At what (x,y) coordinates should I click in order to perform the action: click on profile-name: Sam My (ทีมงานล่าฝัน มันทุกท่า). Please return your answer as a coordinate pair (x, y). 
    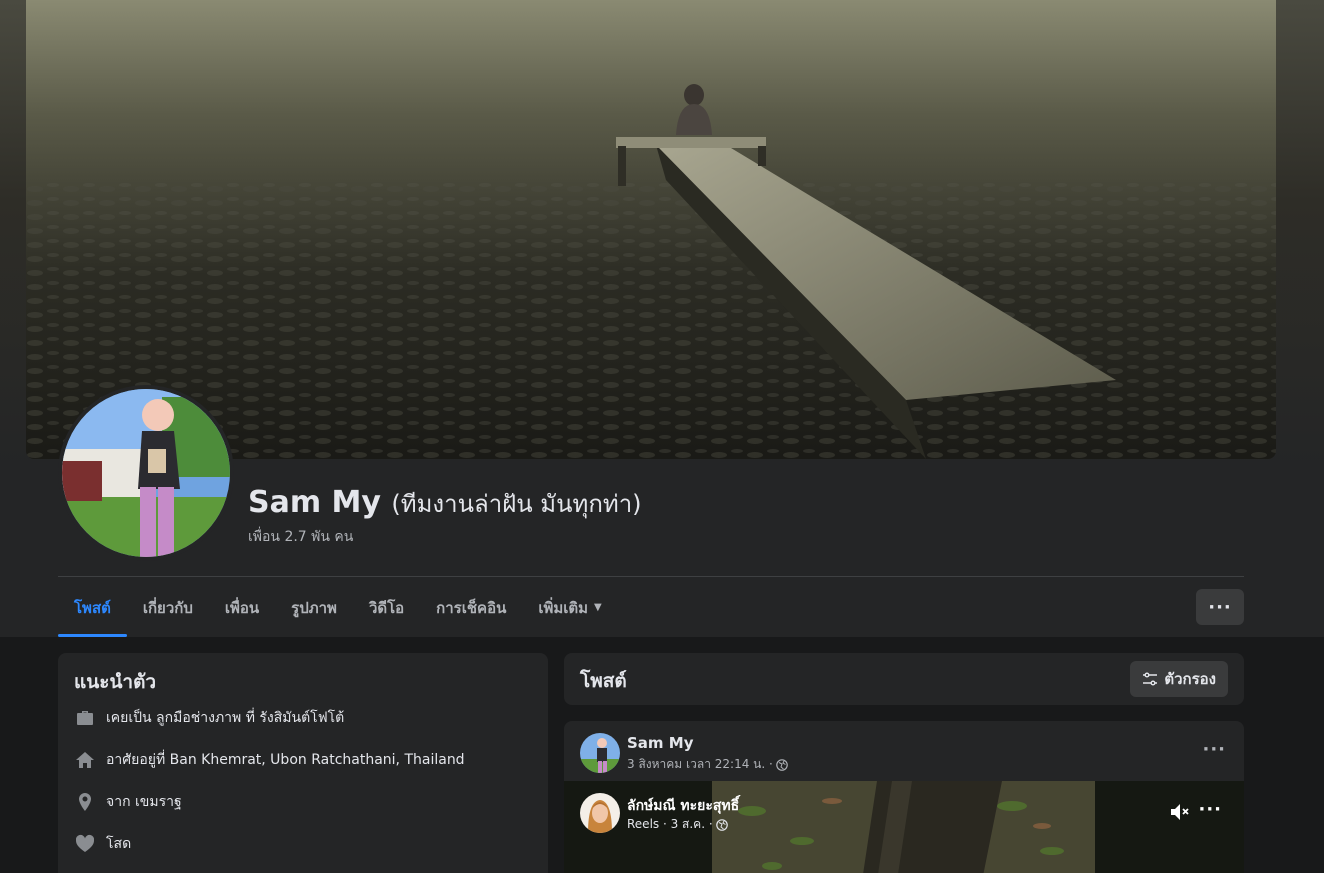
    Looking at the image, I should click on (445, 503).